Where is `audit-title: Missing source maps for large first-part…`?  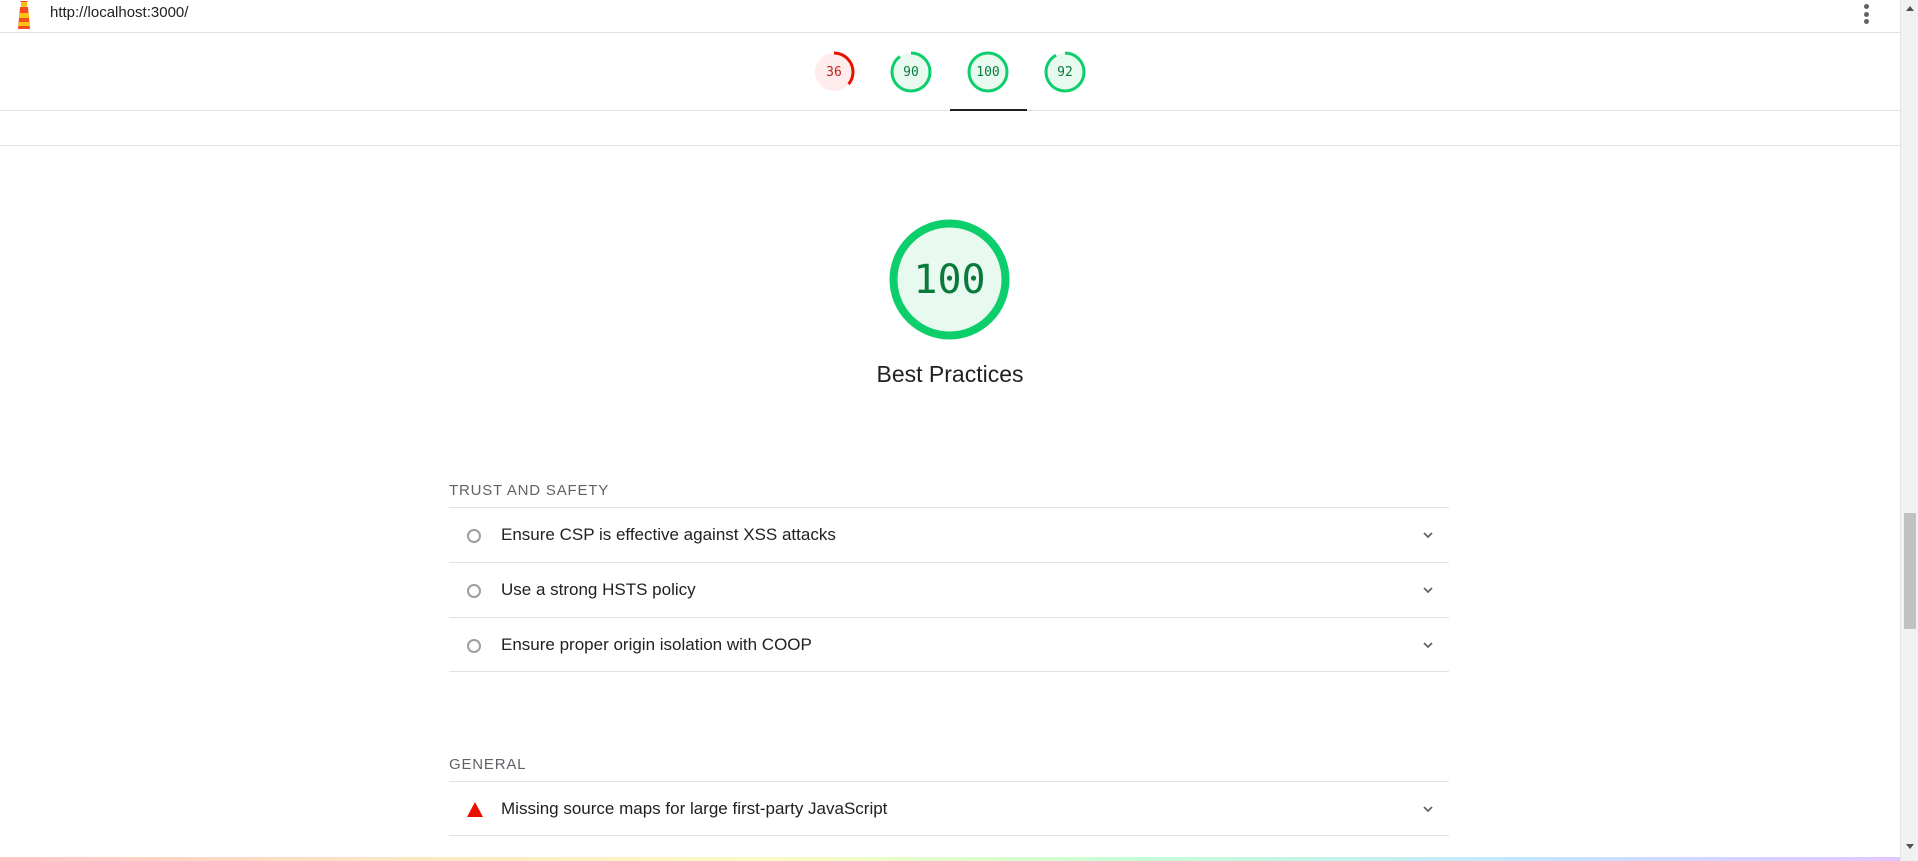 audit-title: Missing source maps for large first-part… is located at coordinates (694, 808).